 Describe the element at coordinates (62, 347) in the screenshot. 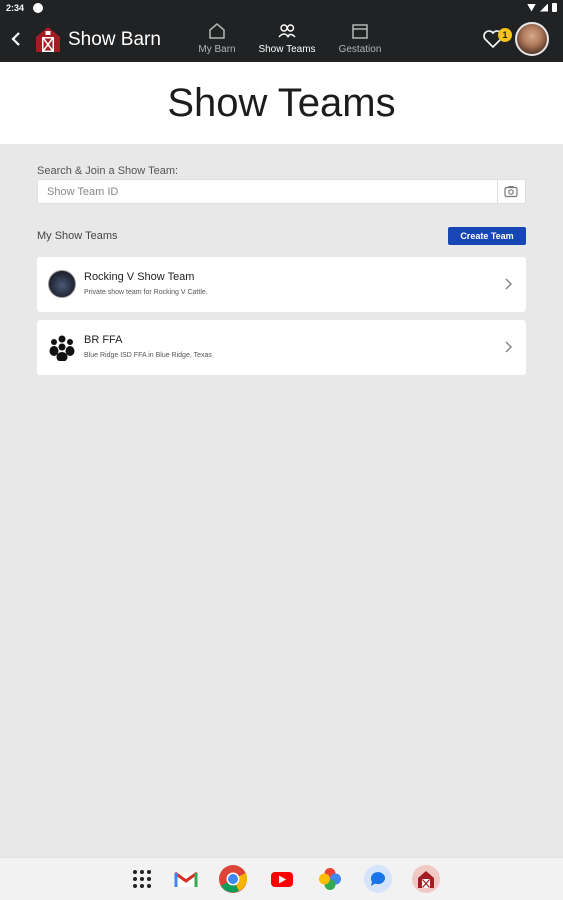

I see `group-icon` at that location.